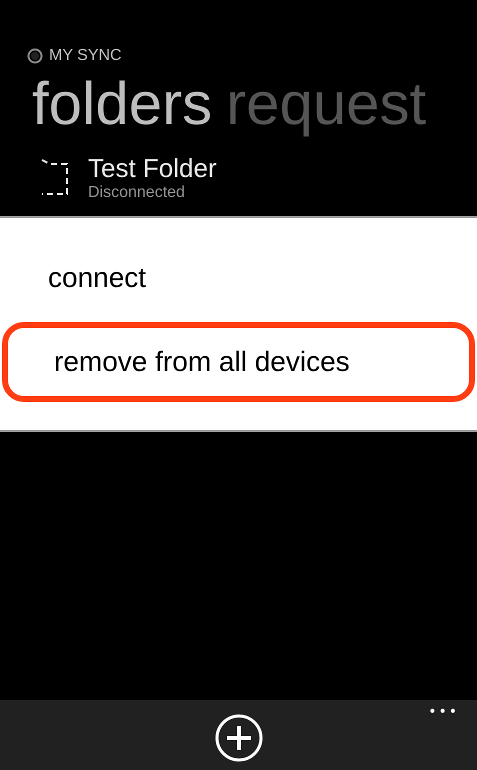  I want to click on folder-name: Test Folder, so click(152, 168).